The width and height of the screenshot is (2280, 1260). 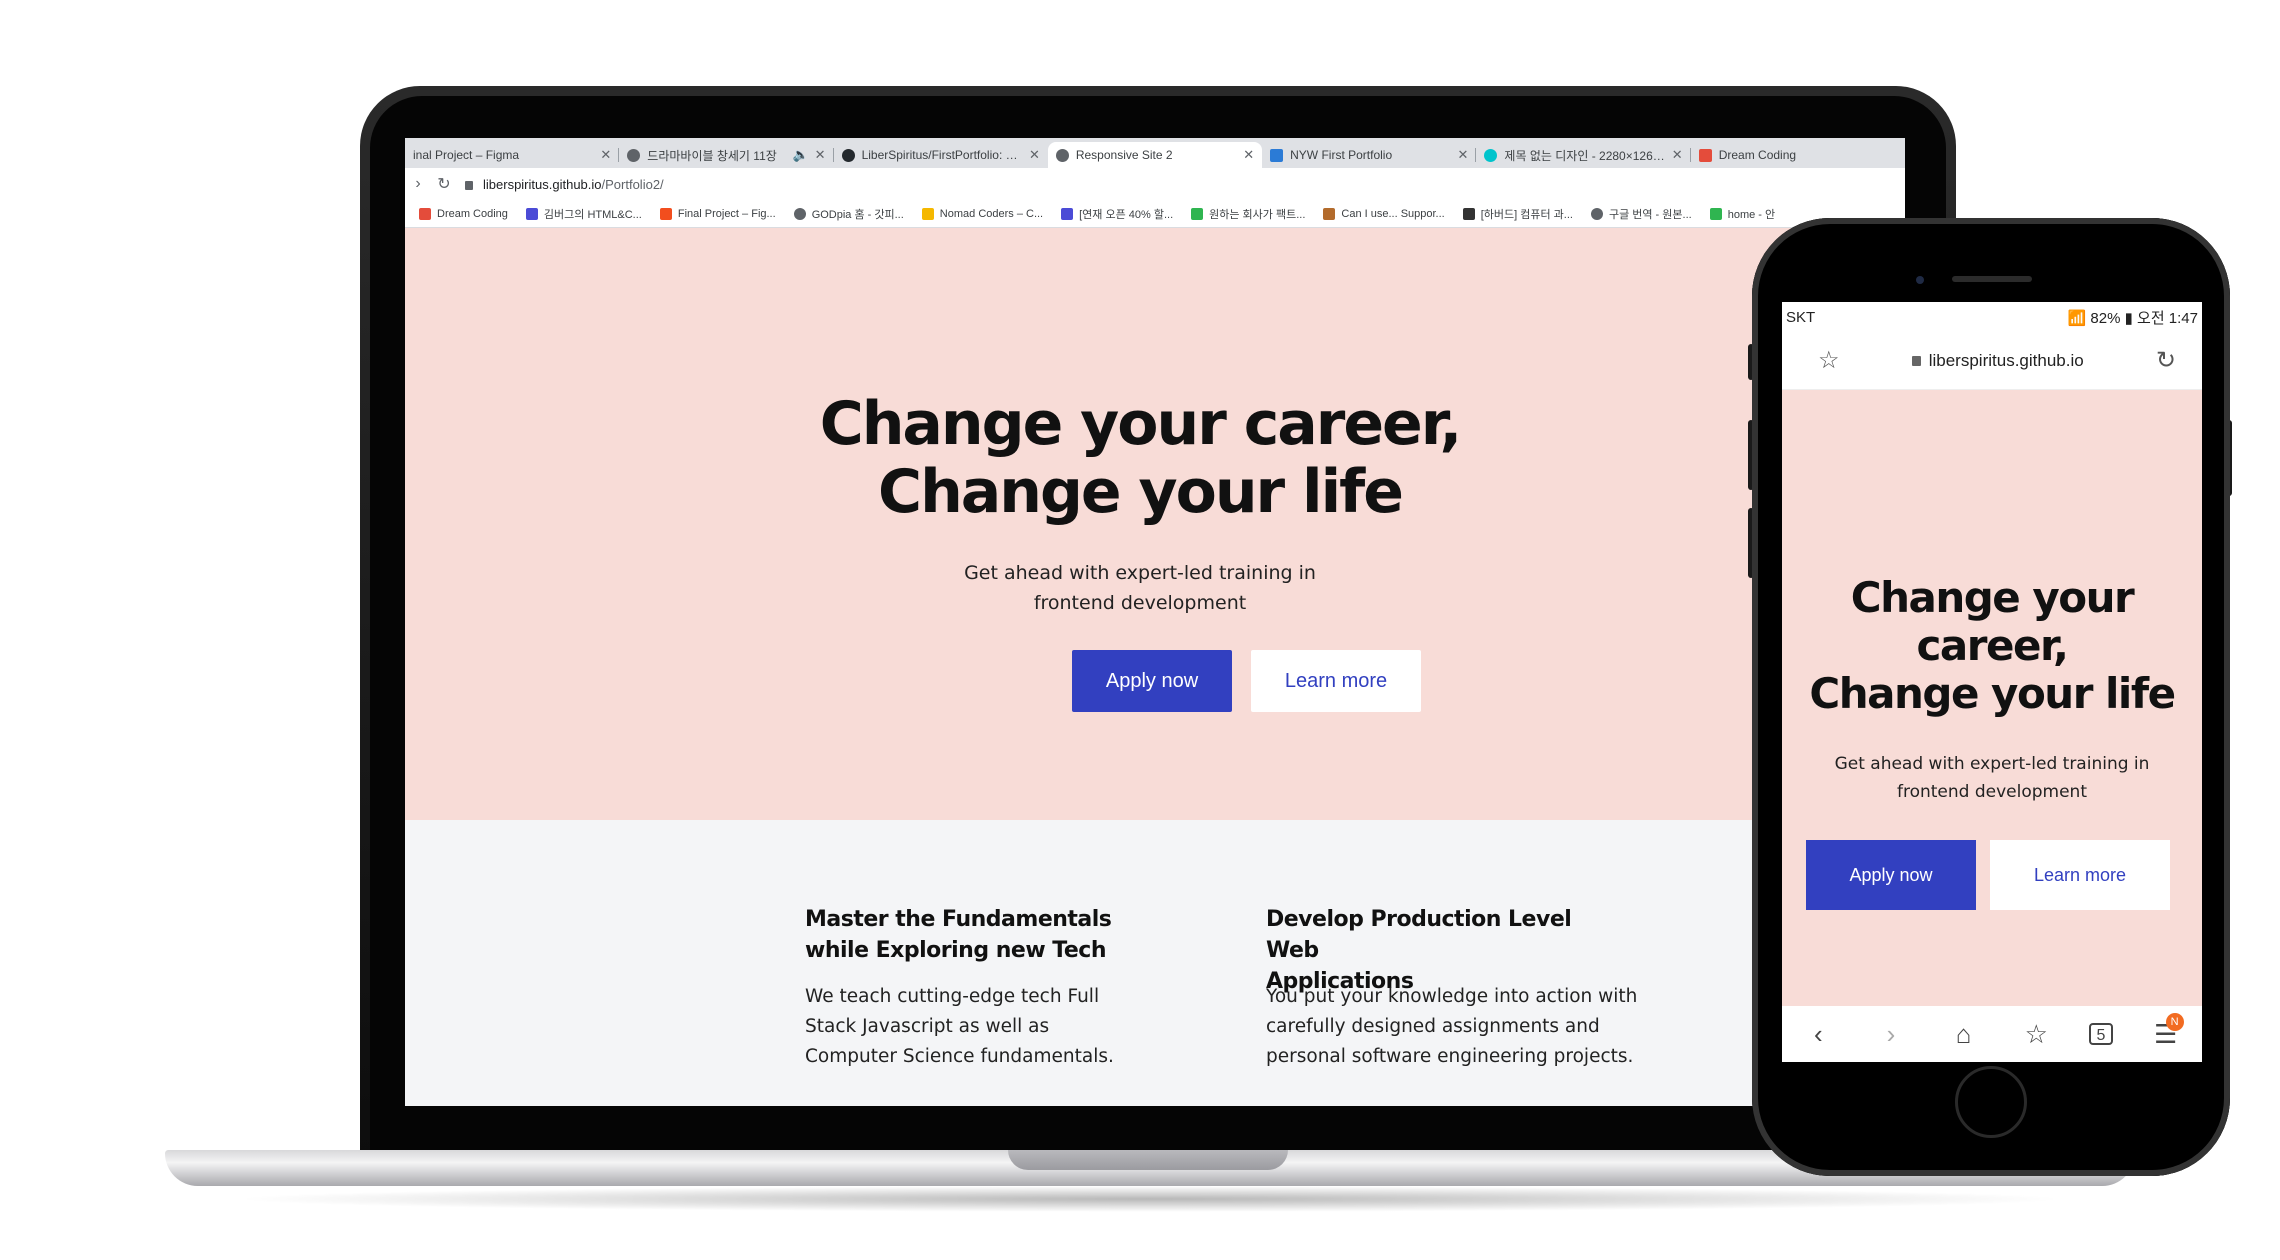 I want to click on mobile-address-bar: ☆ liberspiritus.github.io ↻, so click(x=1992, y=361).